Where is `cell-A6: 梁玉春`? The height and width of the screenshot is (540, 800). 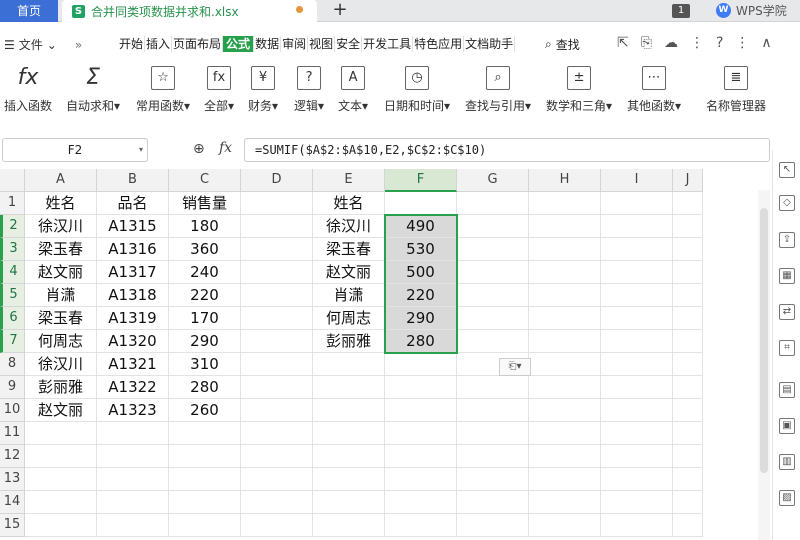
cell-A6: 梁玉春 is located at coordinates (61, 318).